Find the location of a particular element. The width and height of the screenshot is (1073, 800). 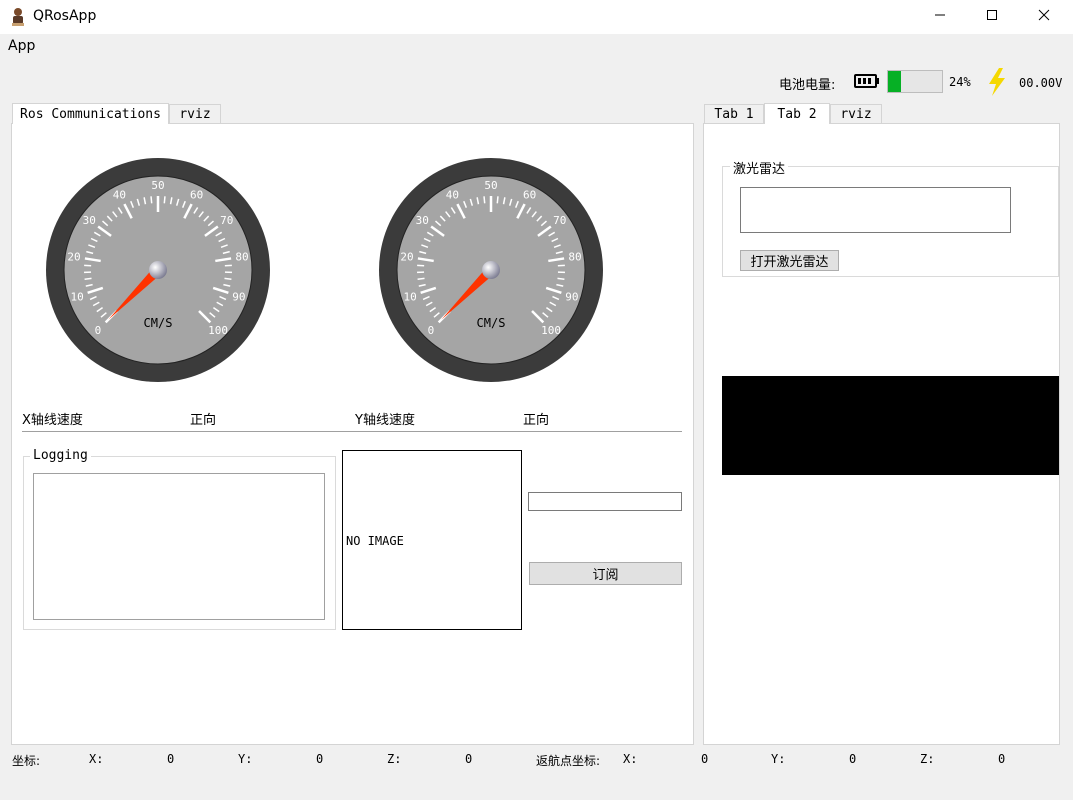

menu-app: App is located at coordinates (21, 46).